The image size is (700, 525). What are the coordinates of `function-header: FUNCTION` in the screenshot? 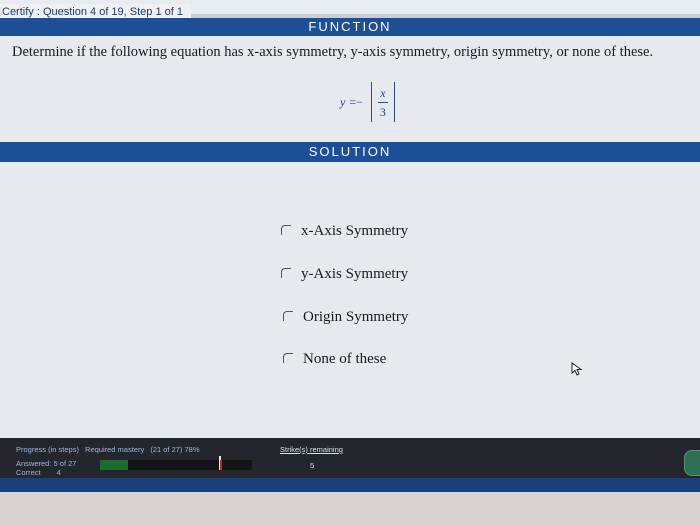 It's located at (350, 27).